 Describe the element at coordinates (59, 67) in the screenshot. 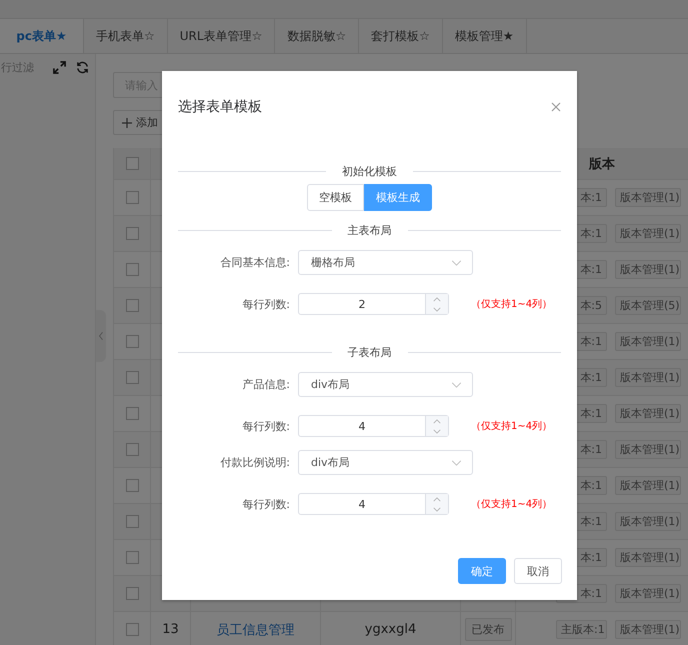

I see `expand-icon` at that location.